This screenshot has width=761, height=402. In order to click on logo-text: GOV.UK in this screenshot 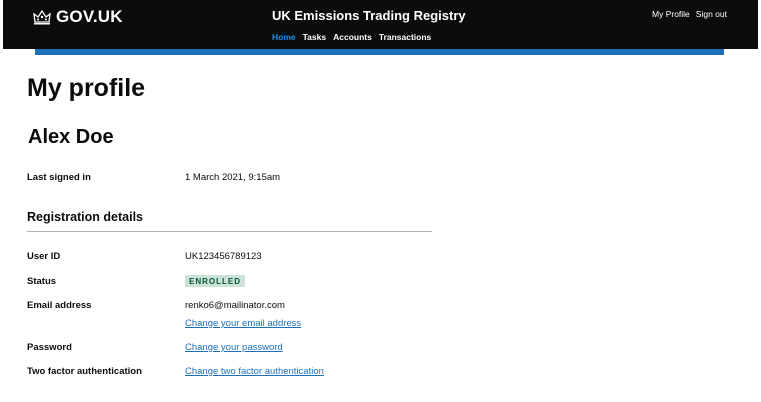, I will do `click(89, 16)`.